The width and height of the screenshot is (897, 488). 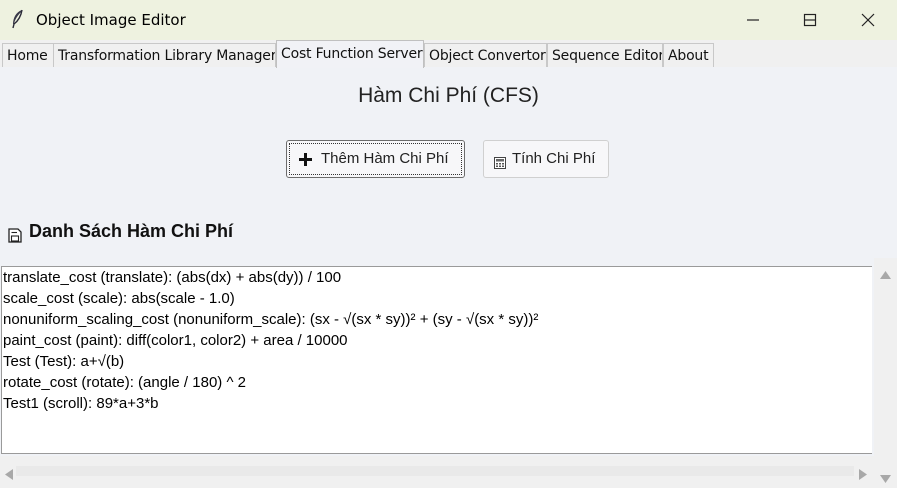 What do you see at coordinates (18, 19) in the screenshot?
I see `feather-icon` at bounding box center [18, 19].